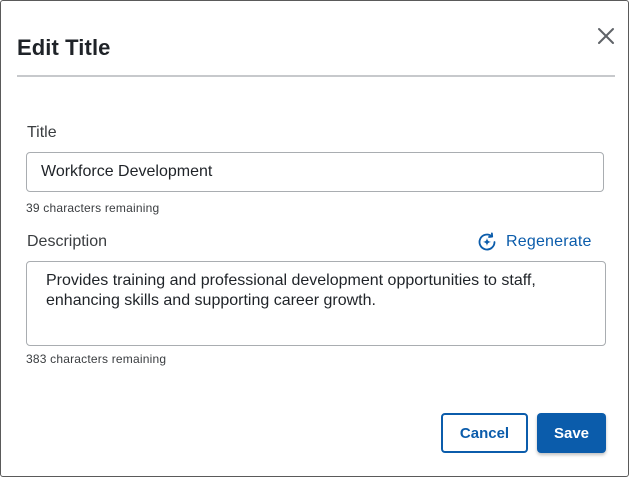 This screenshot has width=629, height=477. What do you see at coordinates (315, 172) in the screenshot?
I see `title-input` at bounding box center [315, 172].